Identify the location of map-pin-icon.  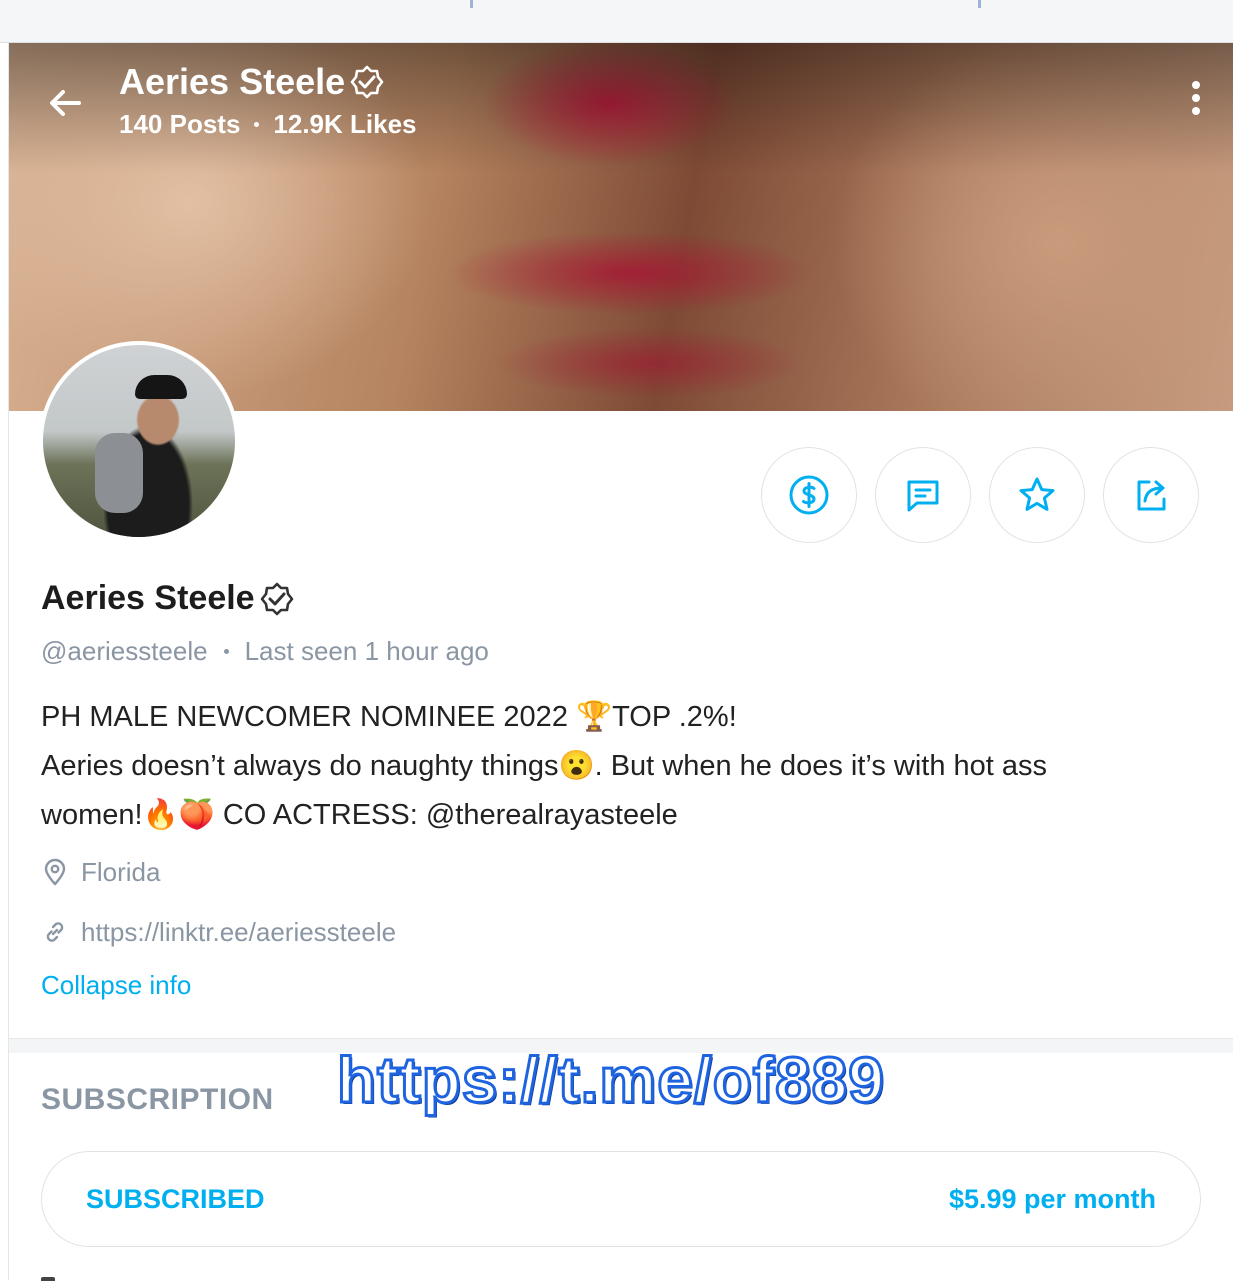
(55, 872).